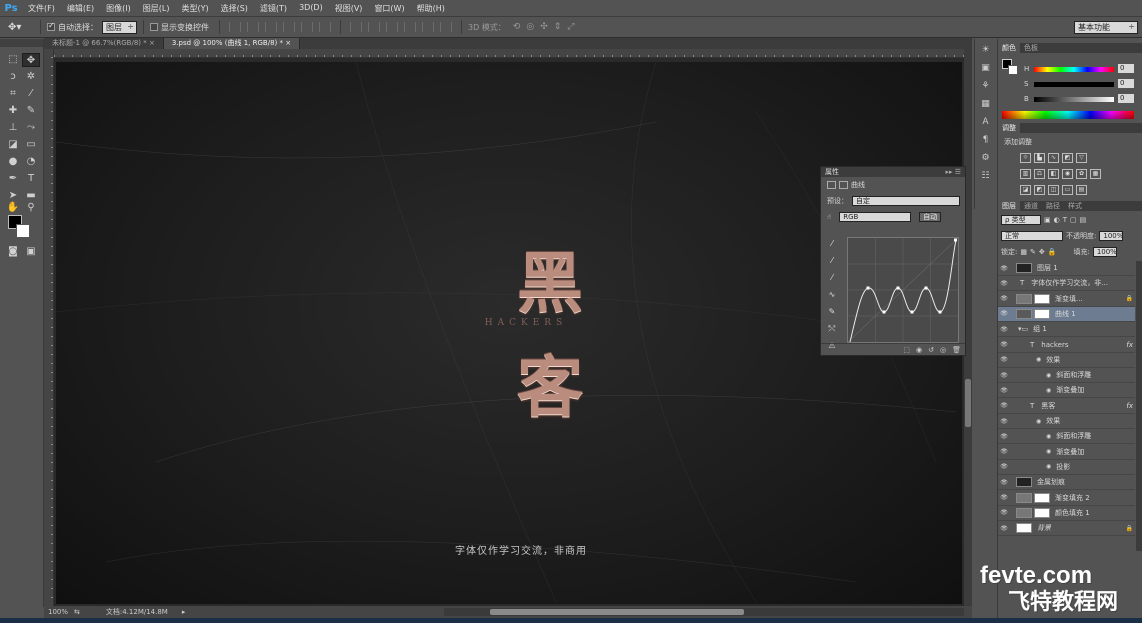 Image resolution: width=1142 pixels, height=623 pixels. What do you see at coordinates (530, 27) in the screenshot?
I see `3d-roll-icon: ◎` at bounding box center [530, 27].